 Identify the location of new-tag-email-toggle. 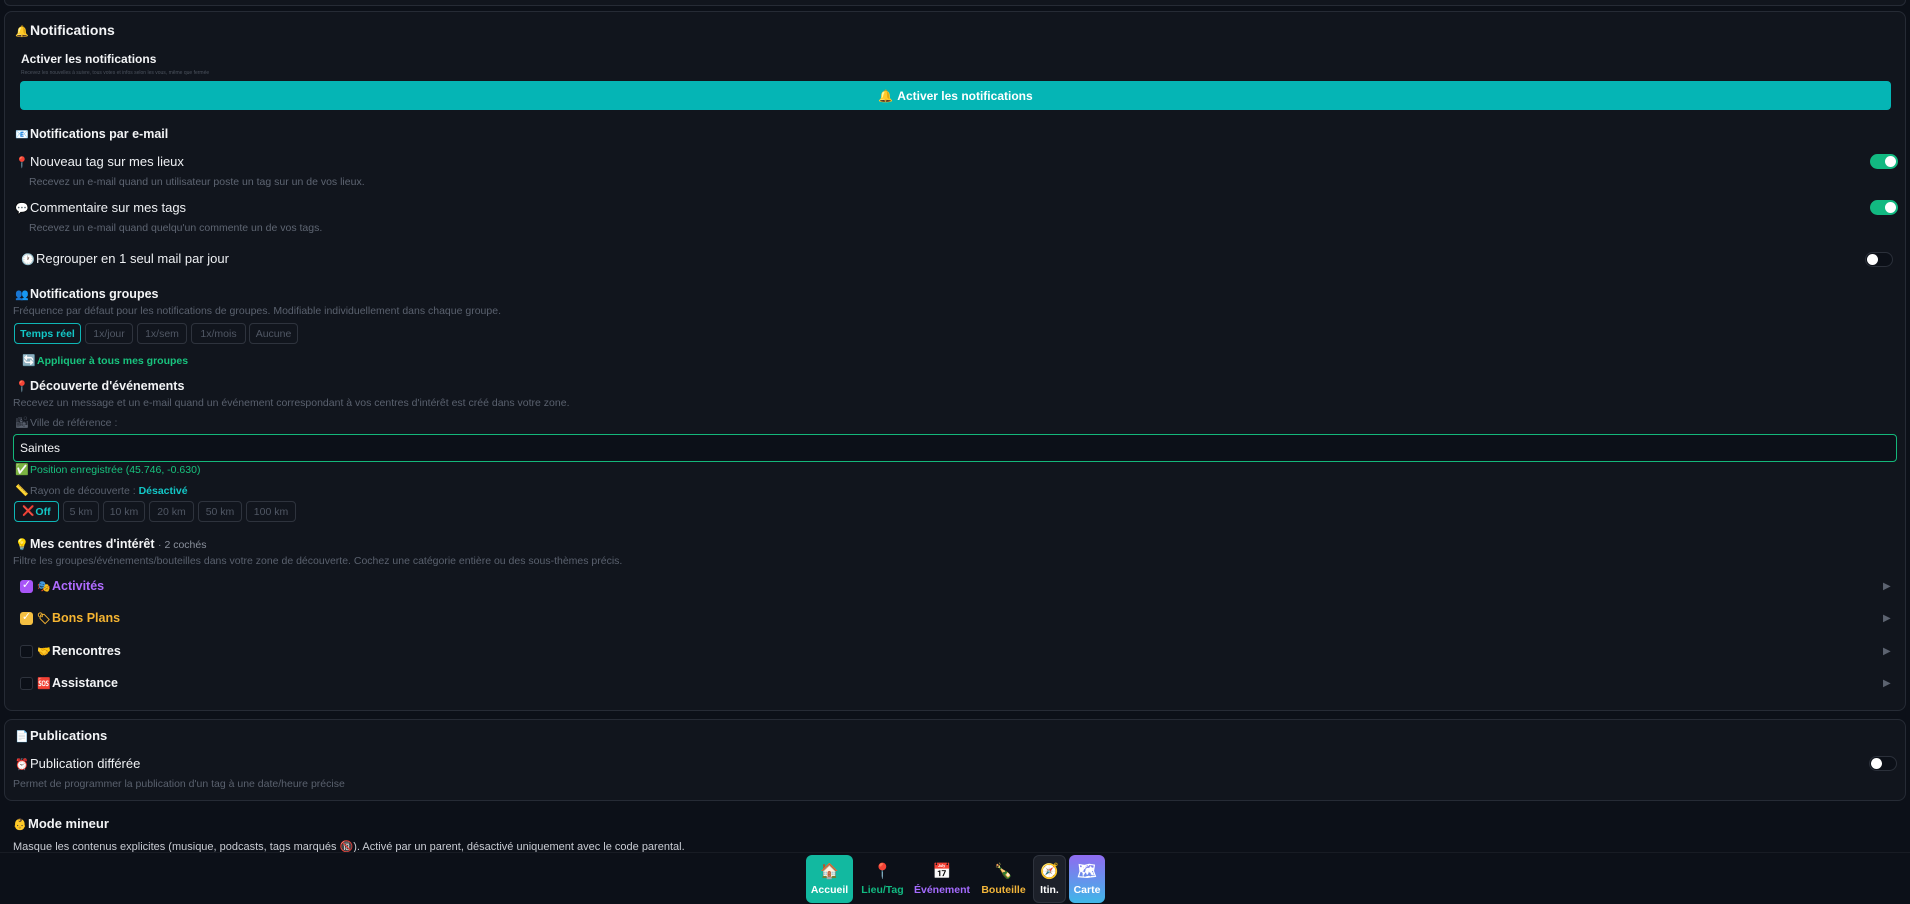
(1884, 161).